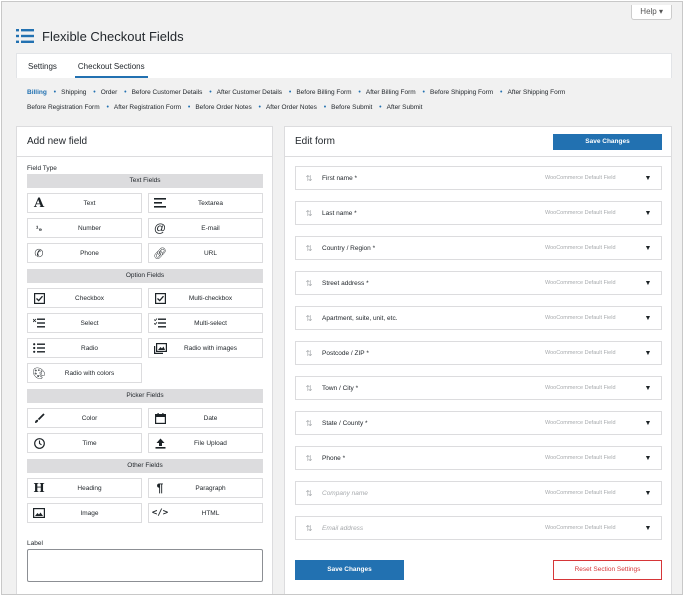  I want to click on link-icon: 🔗︎, so click(160, 253).